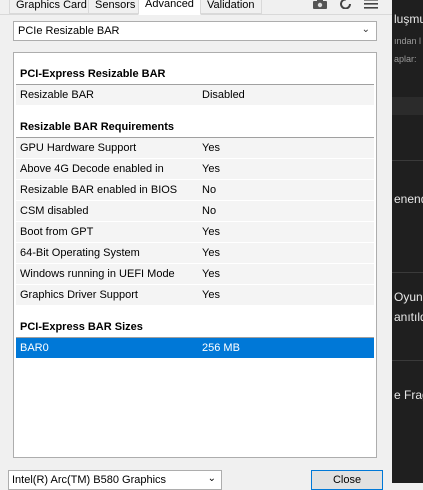  Describe the element at coordinates (195, 232) in the screenshot. I see `table-row: Boot from GPT Yes` at that location.